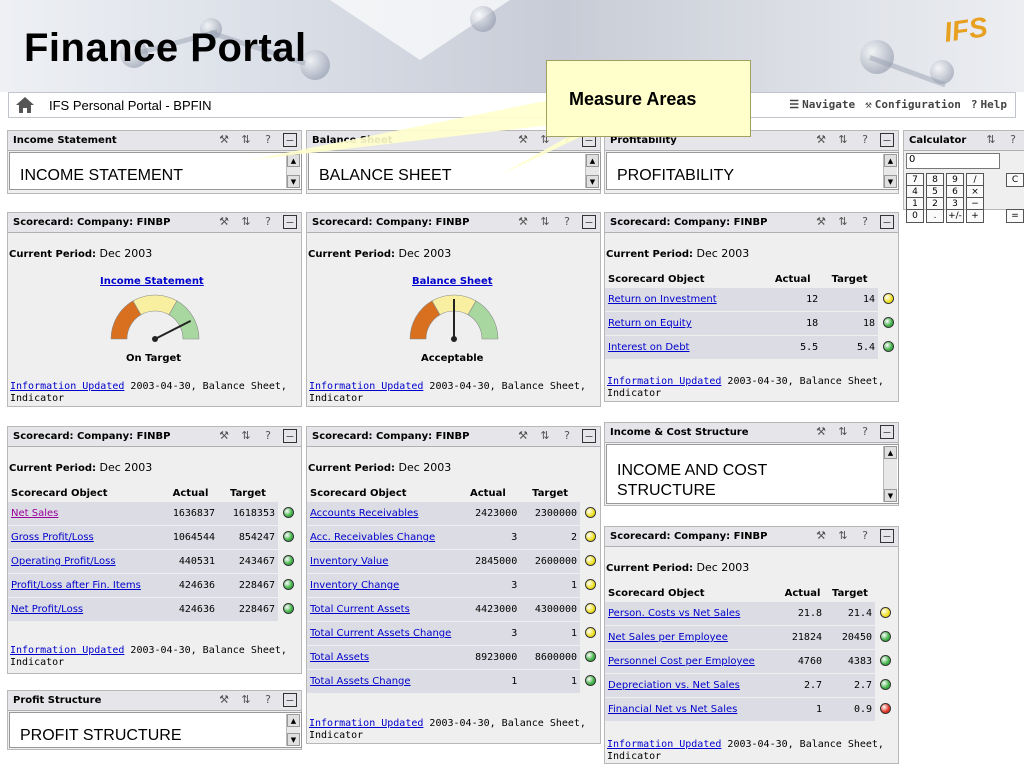 Image resolution: width=1024 pixels, height=768 pixels. I want to click on calculator-key: =, so click(1015, 216).